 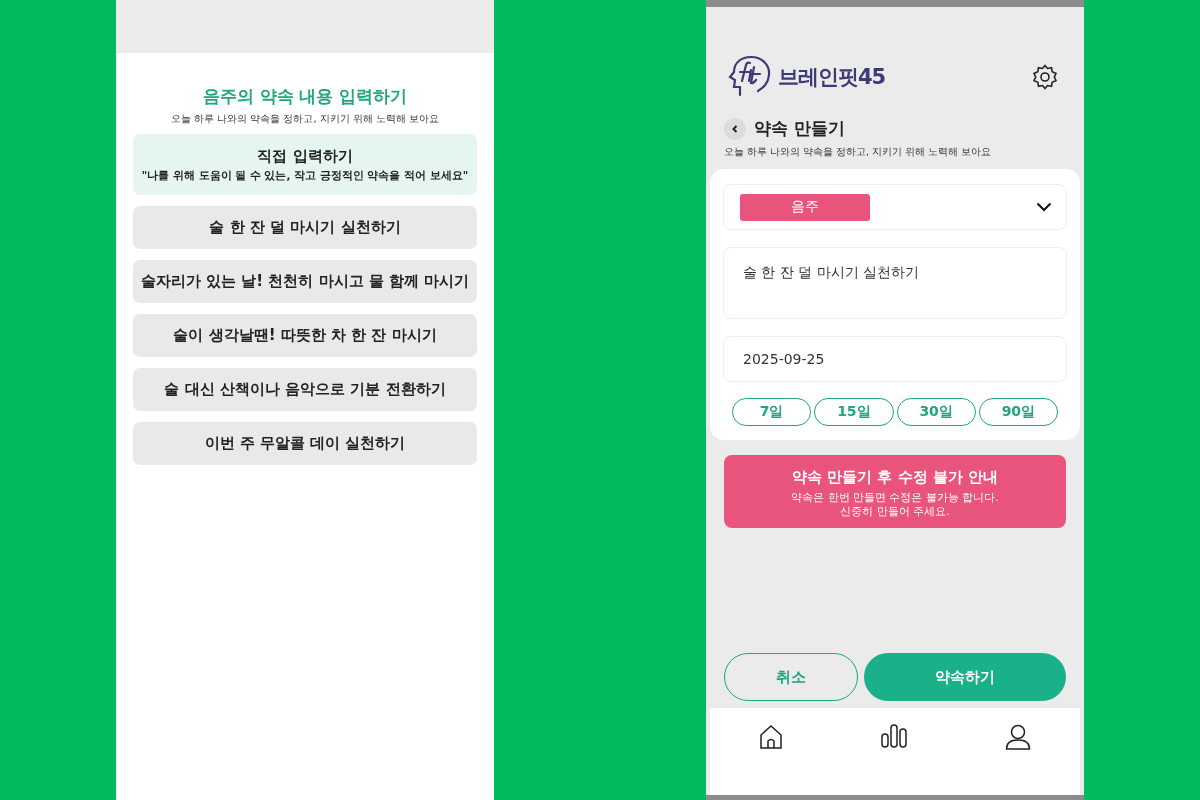 I want to click on promise-option: 술이 생각날땐! 따뜻한 차 한 잔 마시기, so click(x=305, y=335).